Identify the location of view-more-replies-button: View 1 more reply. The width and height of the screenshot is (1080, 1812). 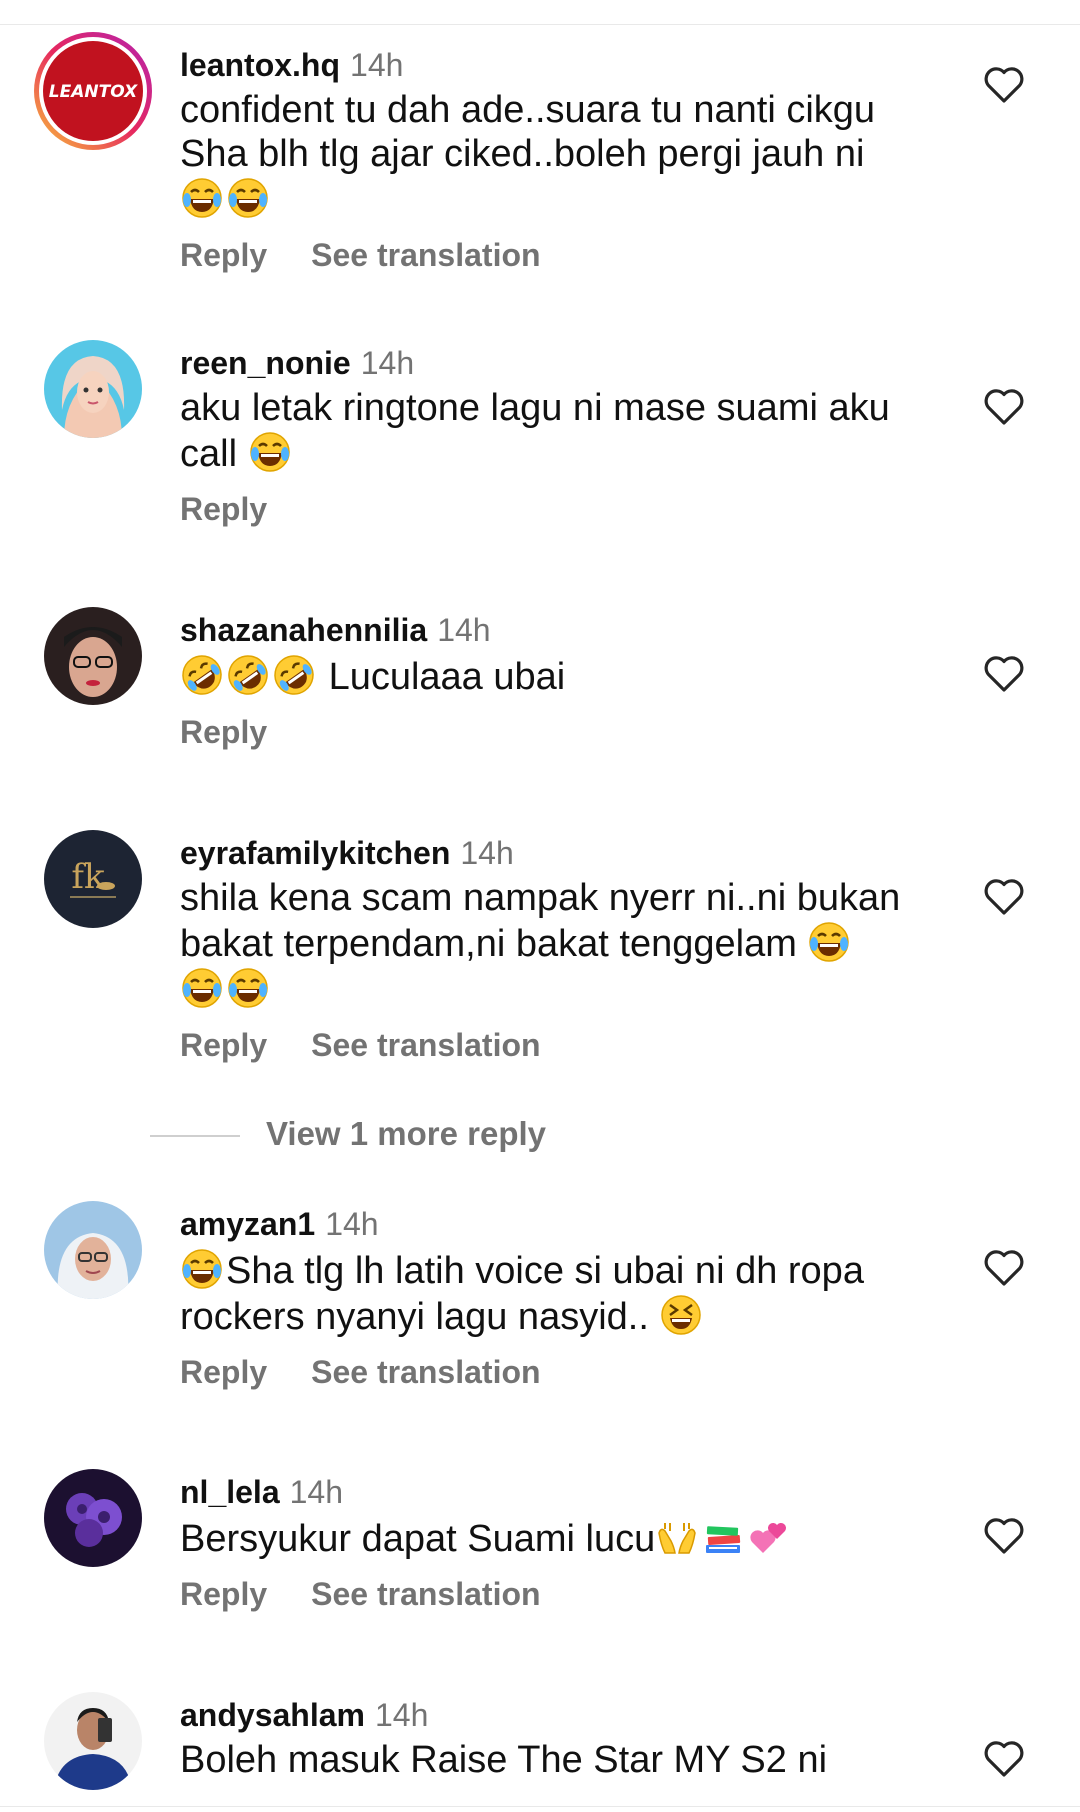
(348, 1134).